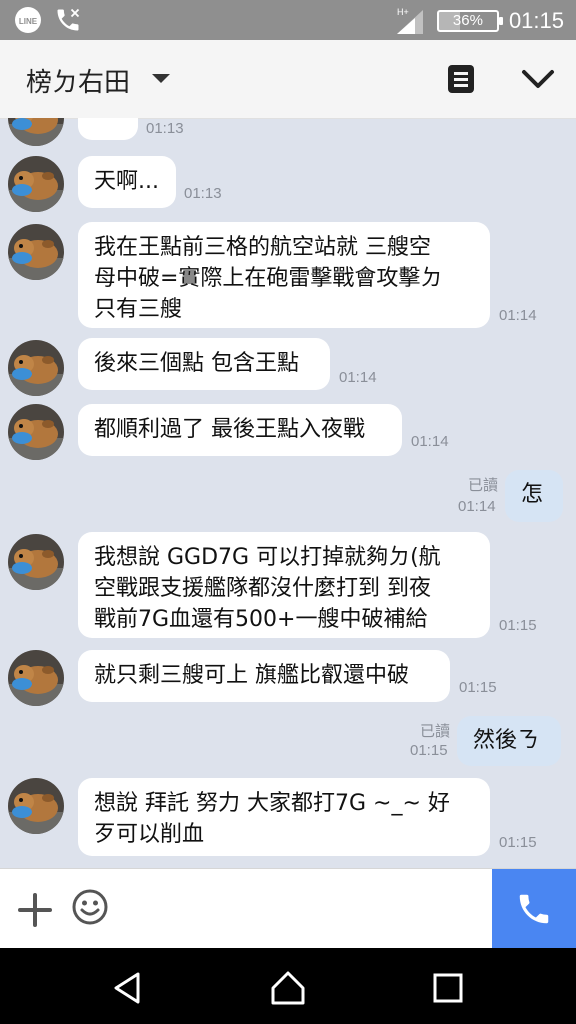 The image size is (576, 1024). Describe the element at coordinates (128, 988) in the screenshot. I see `back-icon` at that location.